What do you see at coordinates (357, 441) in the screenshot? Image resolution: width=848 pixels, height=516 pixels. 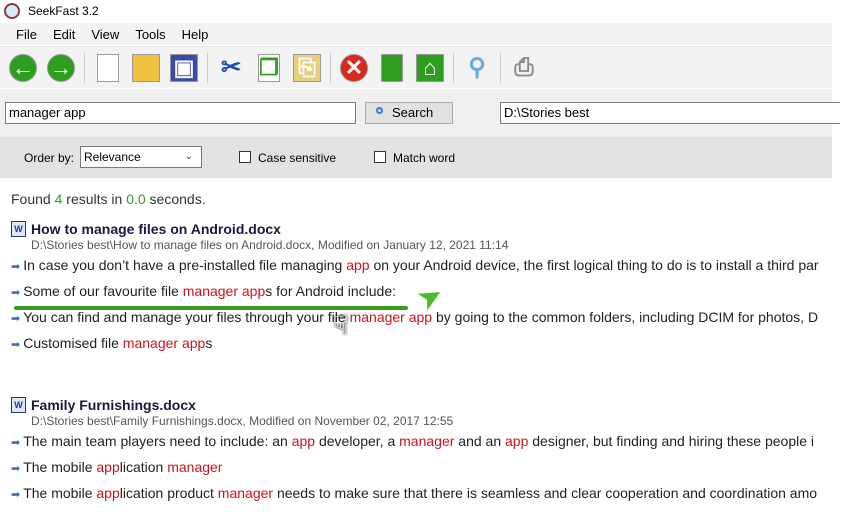 I see `snippet-text: developer, a` at bounding box center [357, 441].